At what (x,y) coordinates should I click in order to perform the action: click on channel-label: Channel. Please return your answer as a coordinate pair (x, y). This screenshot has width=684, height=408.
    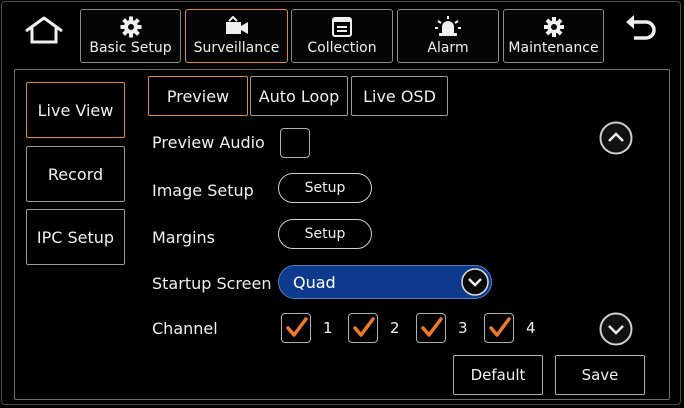
    Looking at the image, I should click on (185, 328).